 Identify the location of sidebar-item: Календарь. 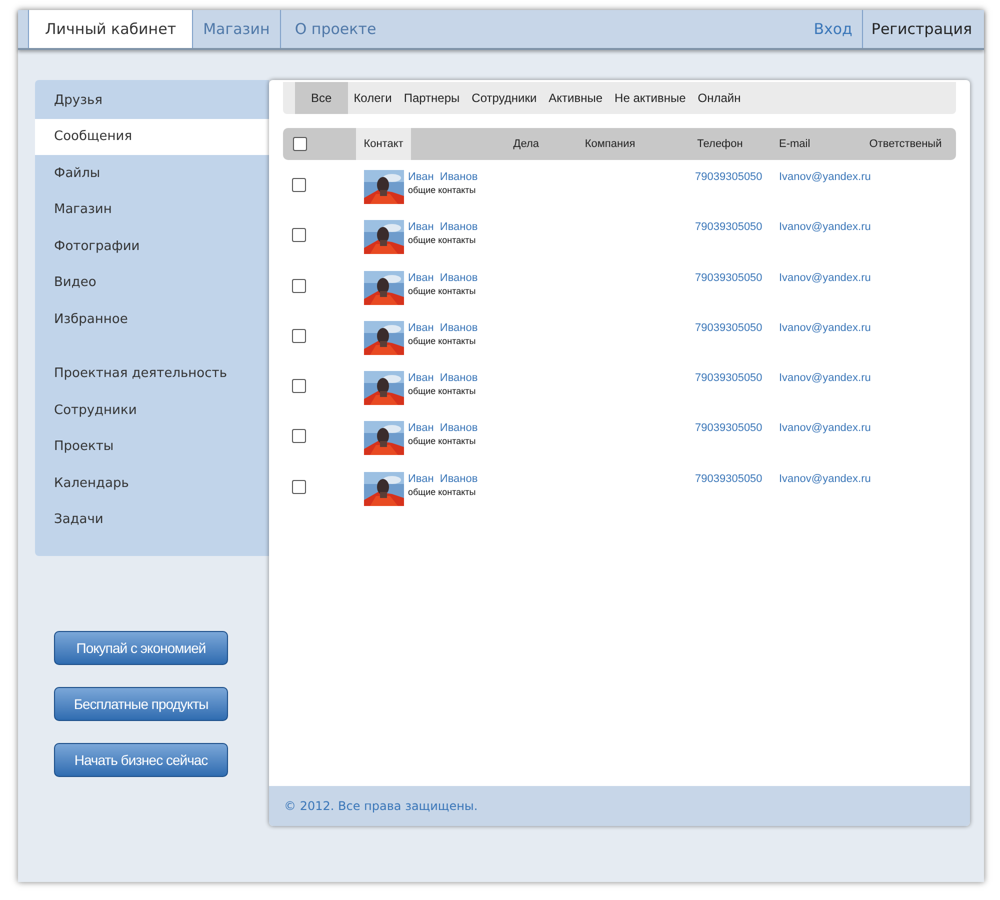
(152, 483).